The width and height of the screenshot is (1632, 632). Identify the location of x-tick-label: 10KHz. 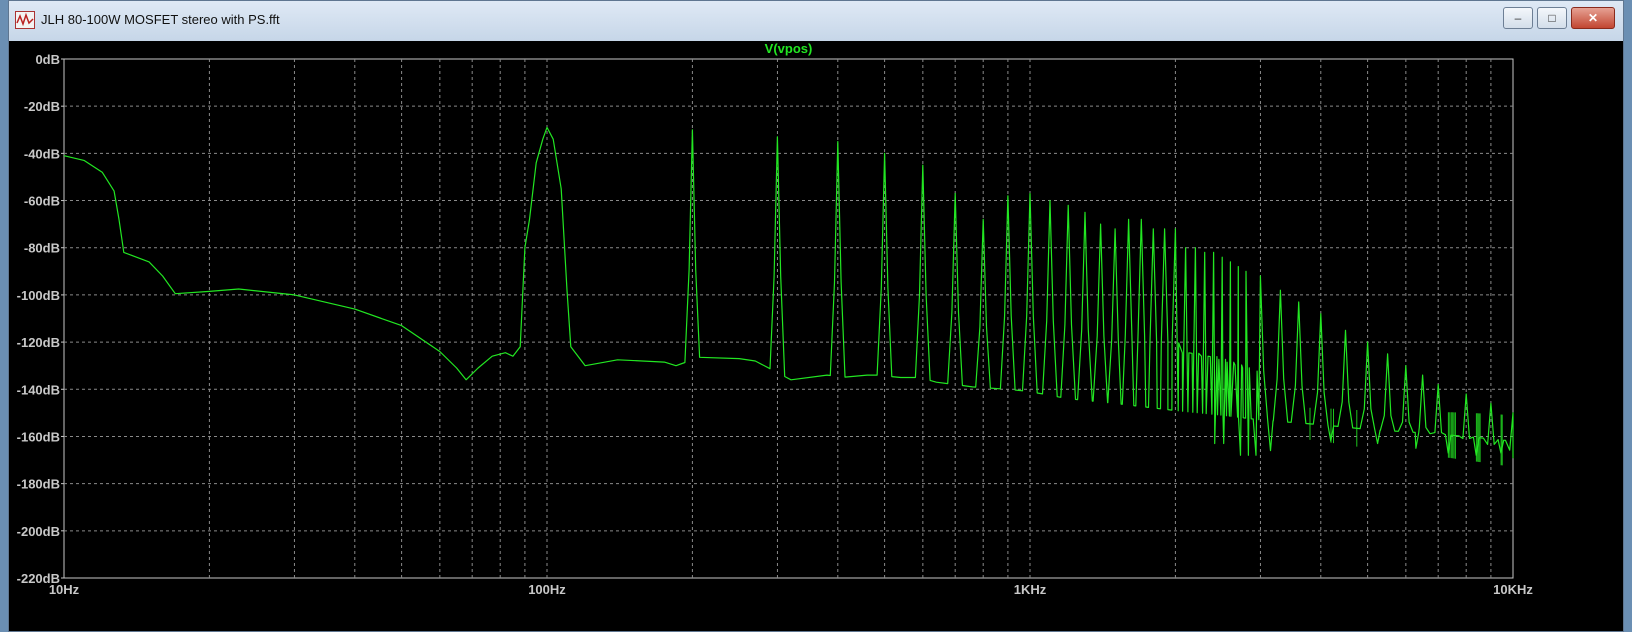
(1513, 589).